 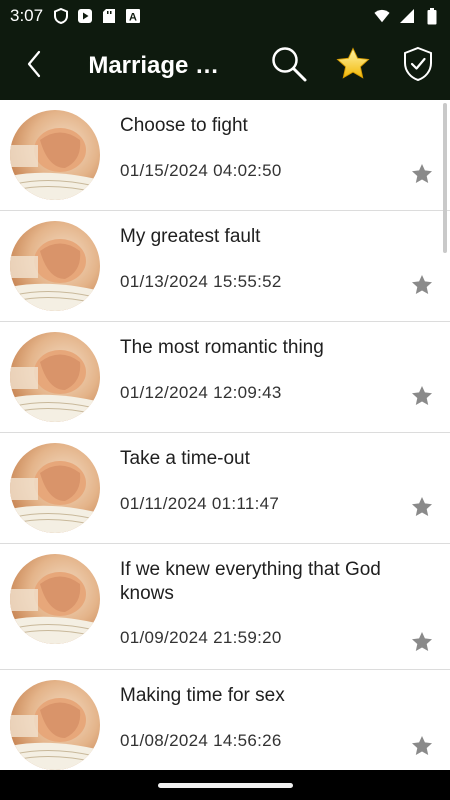 What do you see at coordinates (225, 488) in the screenshot?
I see `list-item: Take a time-out 01/11/2024 01:11:47` at bounding box center [225, 488].